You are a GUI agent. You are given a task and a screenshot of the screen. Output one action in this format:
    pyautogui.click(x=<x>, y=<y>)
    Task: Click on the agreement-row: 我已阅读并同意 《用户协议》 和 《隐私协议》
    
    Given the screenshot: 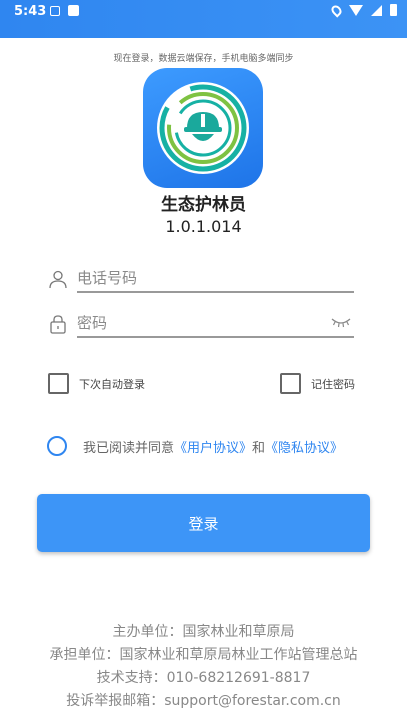 What is the action you would take?
    pyautogui.click(x=195, y=446)
    